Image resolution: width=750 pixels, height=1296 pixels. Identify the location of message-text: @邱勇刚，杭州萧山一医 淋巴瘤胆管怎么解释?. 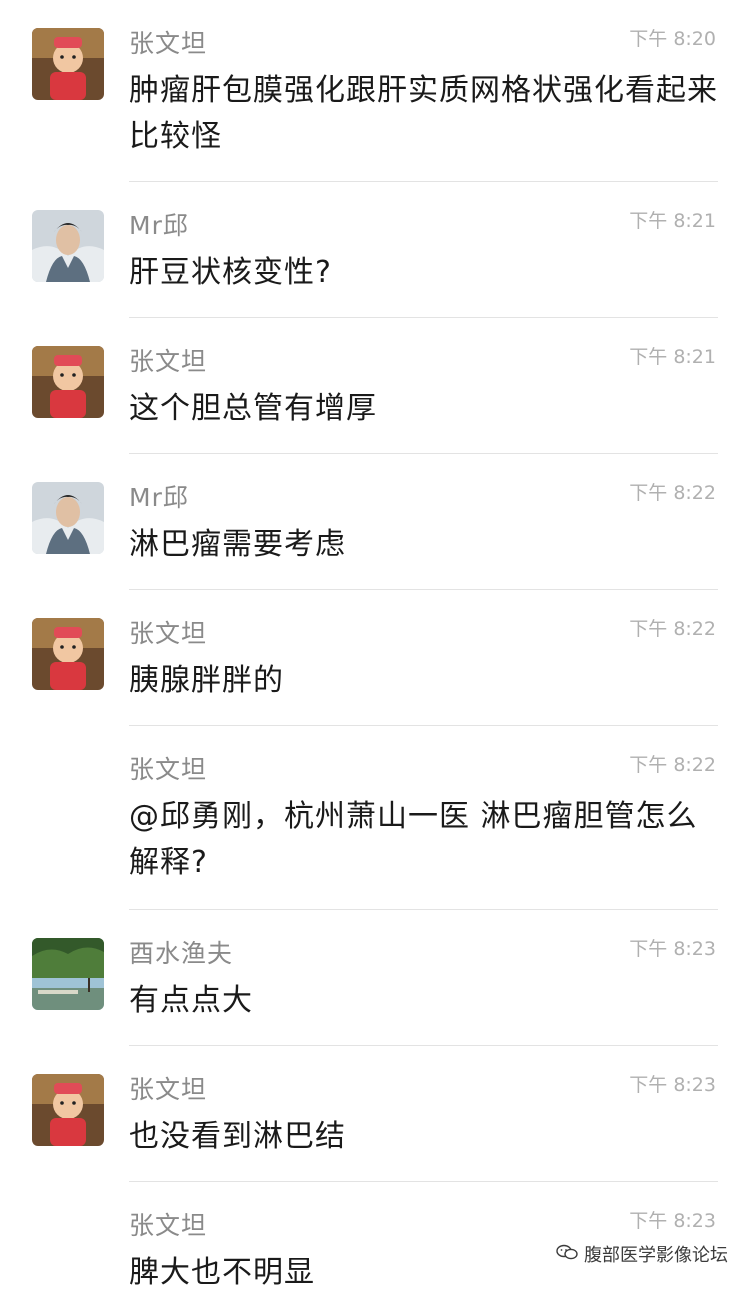
(413, 839).